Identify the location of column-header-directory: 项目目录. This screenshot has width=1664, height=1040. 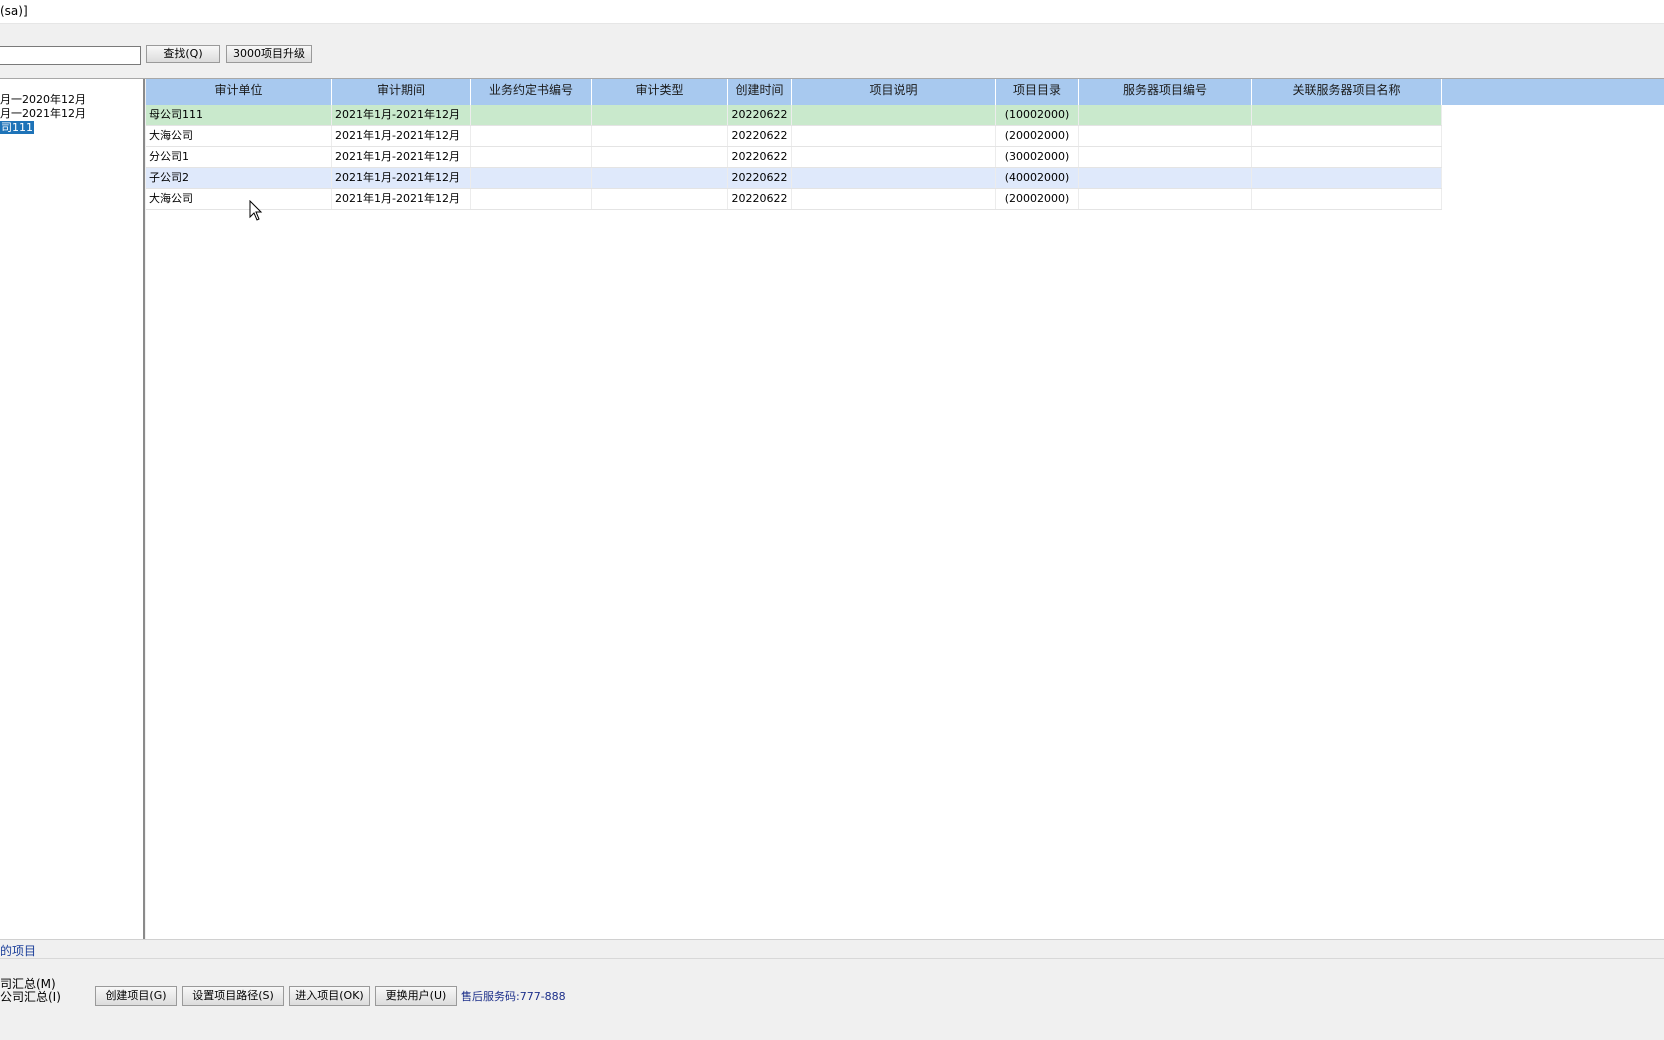
(1037, 92).